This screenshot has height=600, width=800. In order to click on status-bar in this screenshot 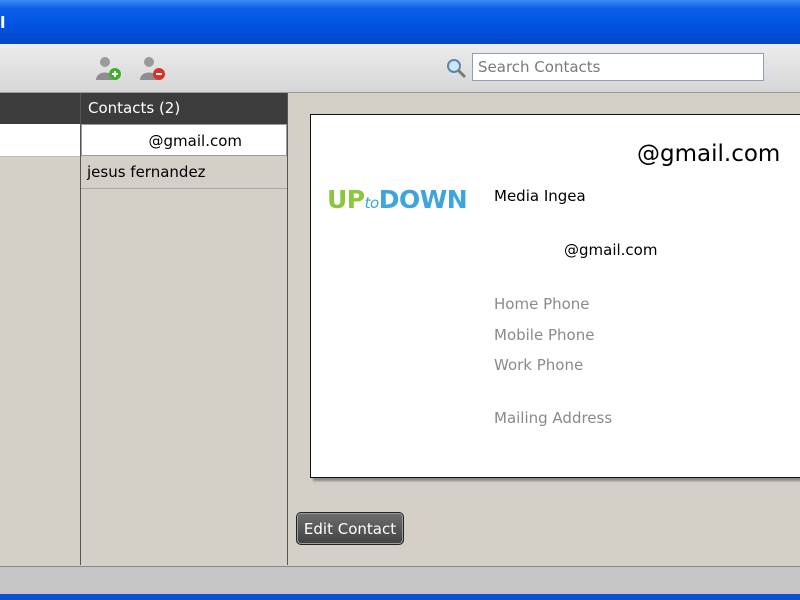, I will do `click(400, 580)`.